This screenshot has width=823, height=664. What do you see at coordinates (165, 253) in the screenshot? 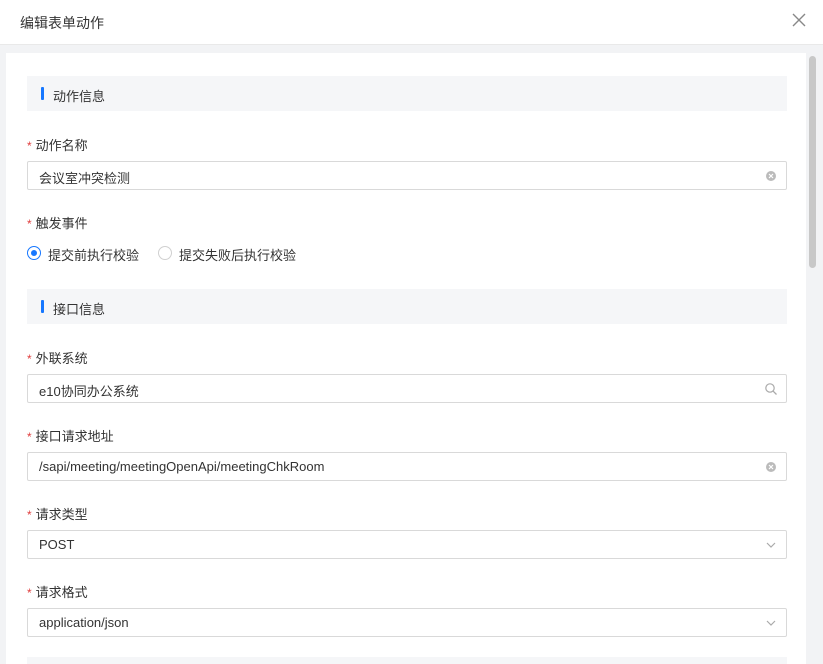
I see `radio-unchecked-icon` at bounding box center [165, 253].